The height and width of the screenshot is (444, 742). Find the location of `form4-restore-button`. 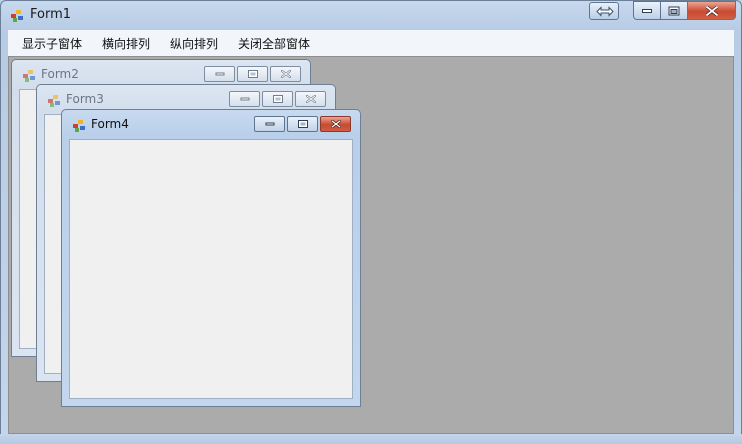

form4-restore-button is located at coordinates (302, 124).